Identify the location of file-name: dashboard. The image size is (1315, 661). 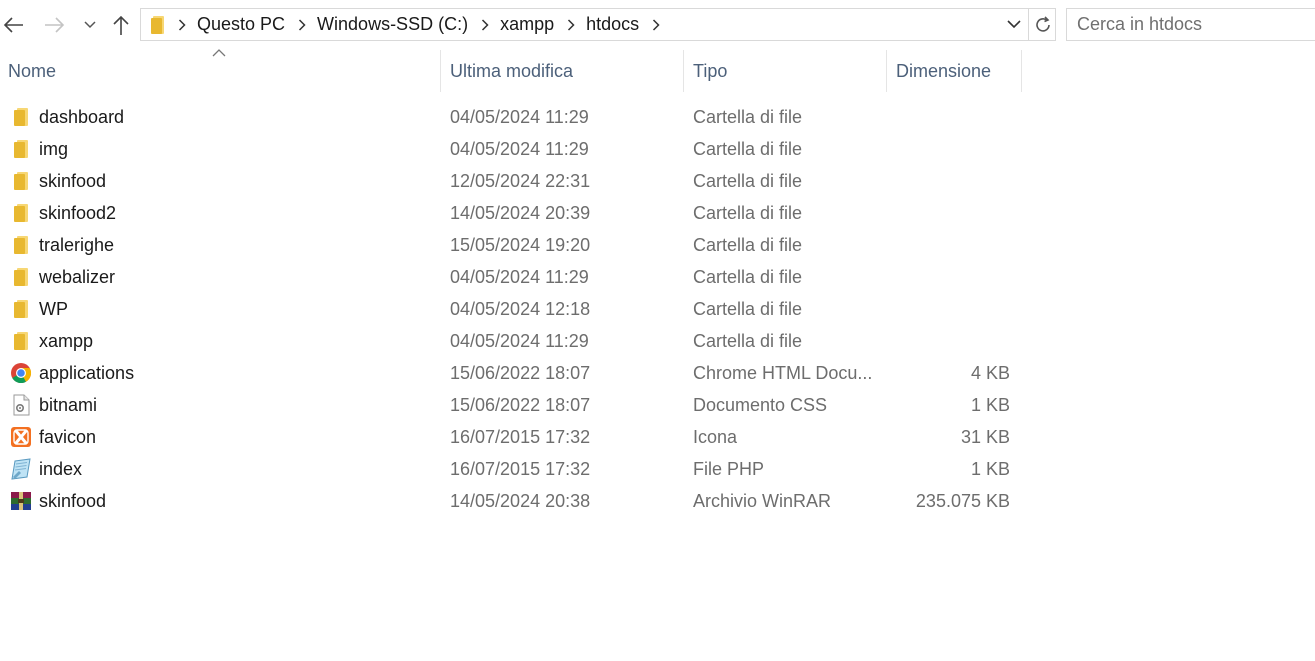
(82, 117).